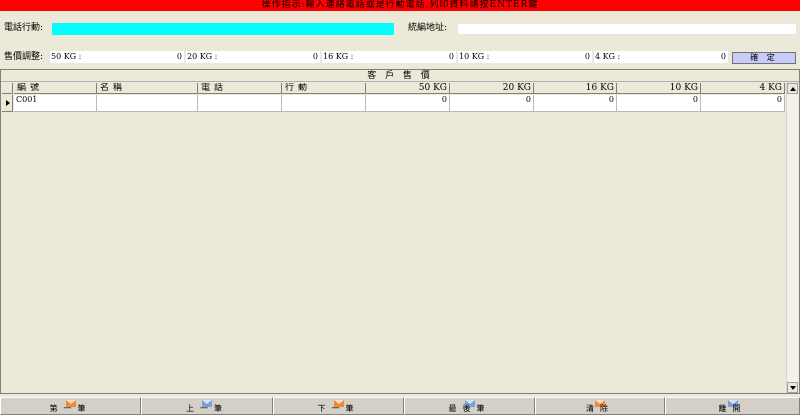 This screenshot has width=800, height=415. Describe the element at coordinates (66, 56) in the screenshot. I see `adjust-50kg-label: 50 KG :` at that location.